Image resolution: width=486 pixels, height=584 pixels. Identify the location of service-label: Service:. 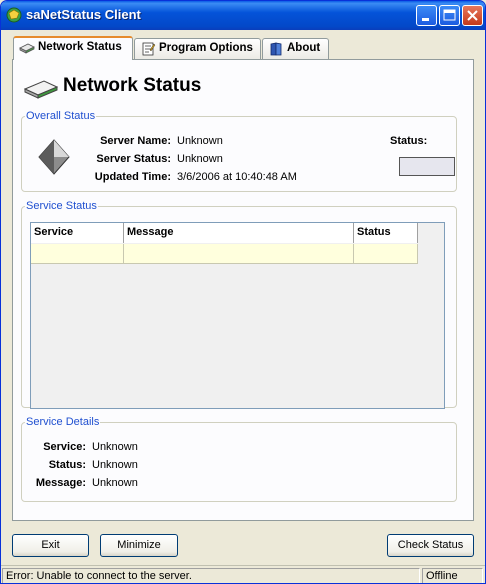
(64, 447).